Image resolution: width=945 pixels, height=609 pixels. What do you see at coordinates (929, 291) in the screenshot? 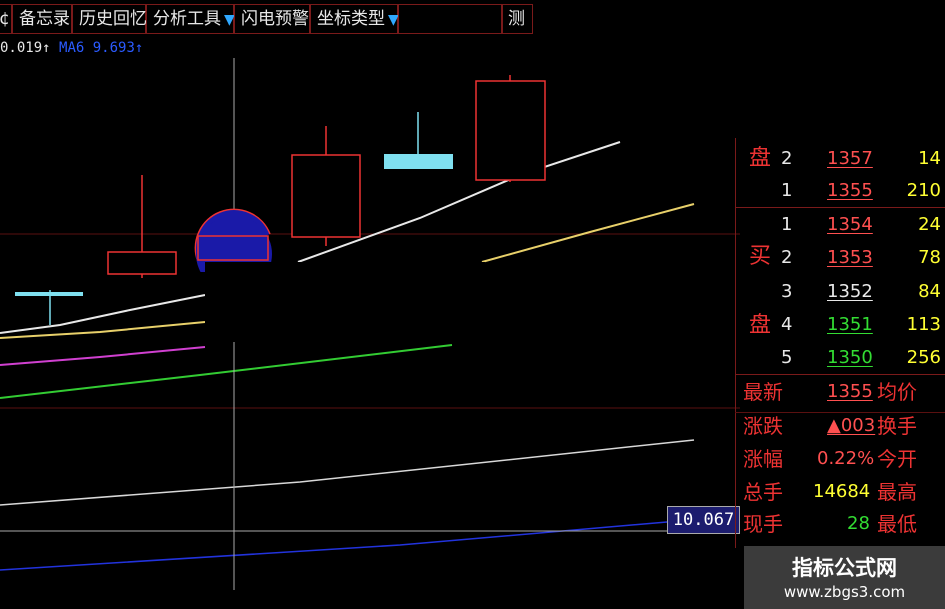
I see `buy-volume: 84` at bounding box center [929, 291].